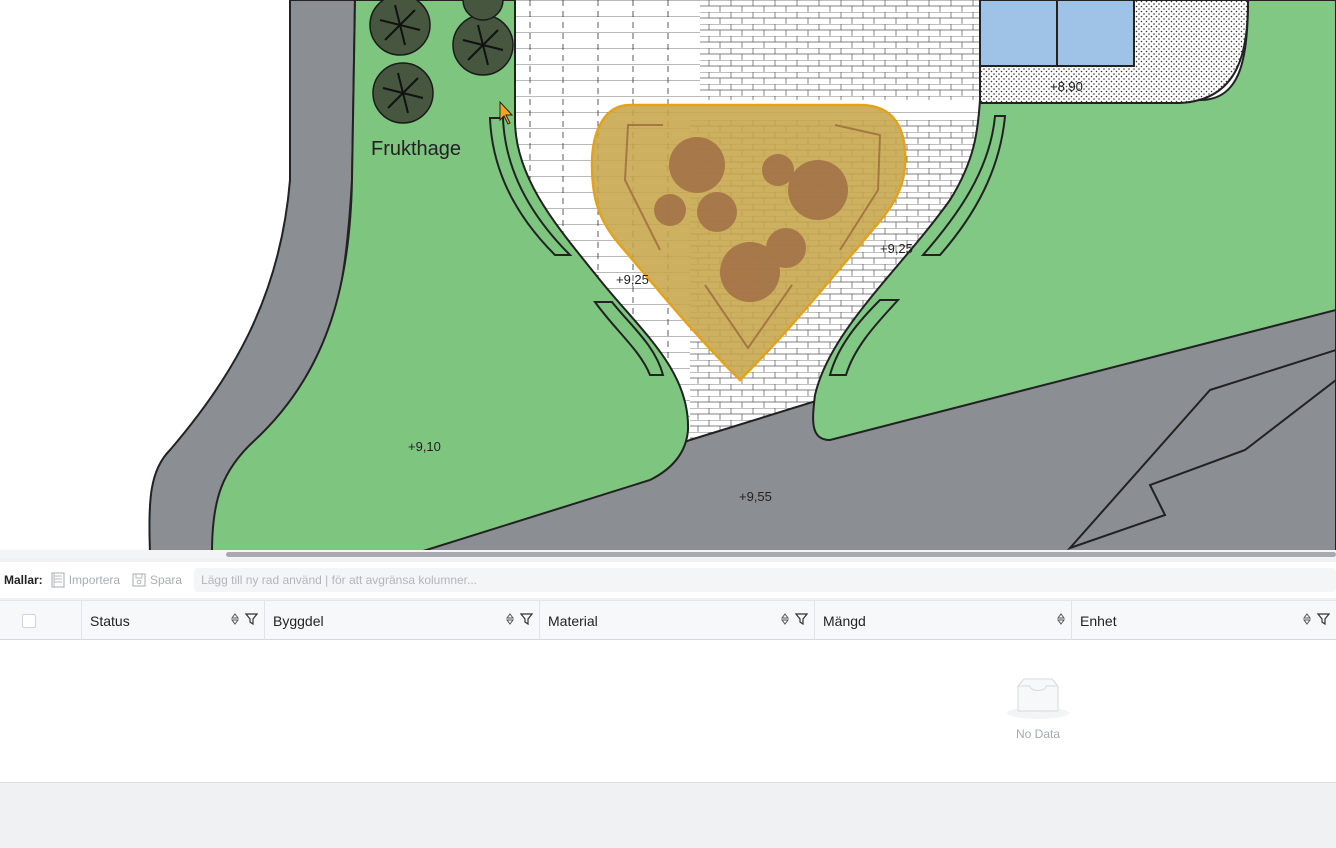 The image size is (1336, 848). I want to click on empty-state: No Data, so click(1038, 709).